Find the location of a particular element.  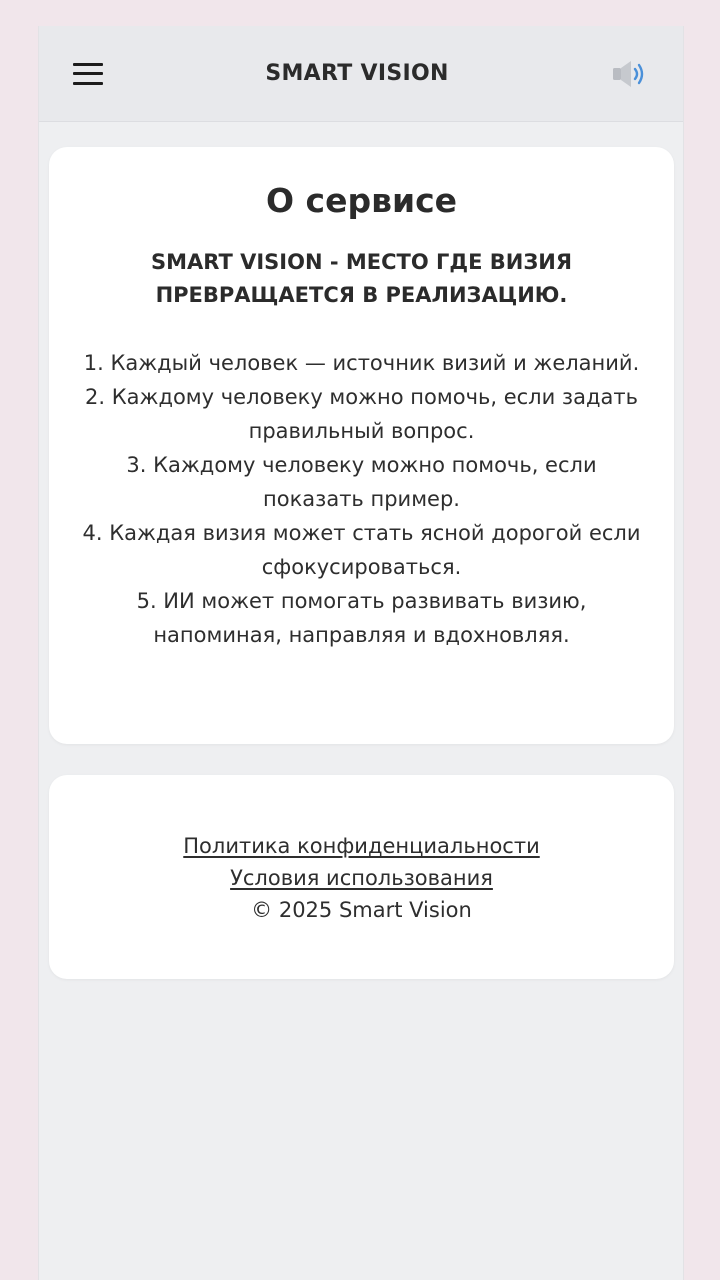

speaker-icon-graphic is located at coordinates (628, 73).